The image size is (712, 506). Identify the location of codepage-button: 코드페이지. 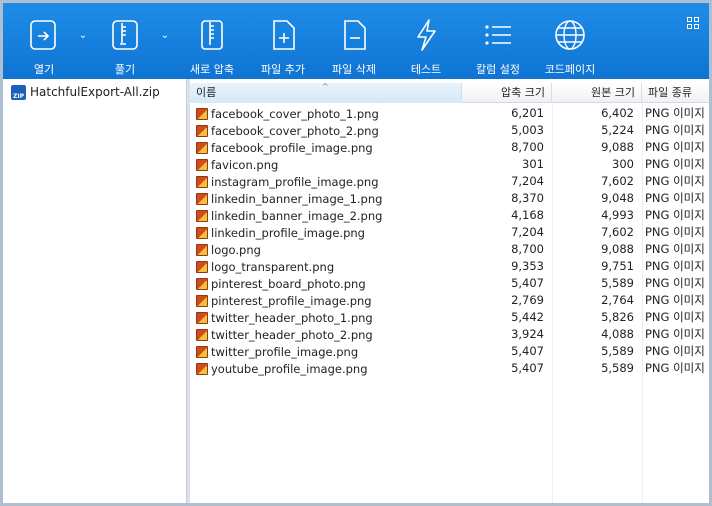
(570, 41).